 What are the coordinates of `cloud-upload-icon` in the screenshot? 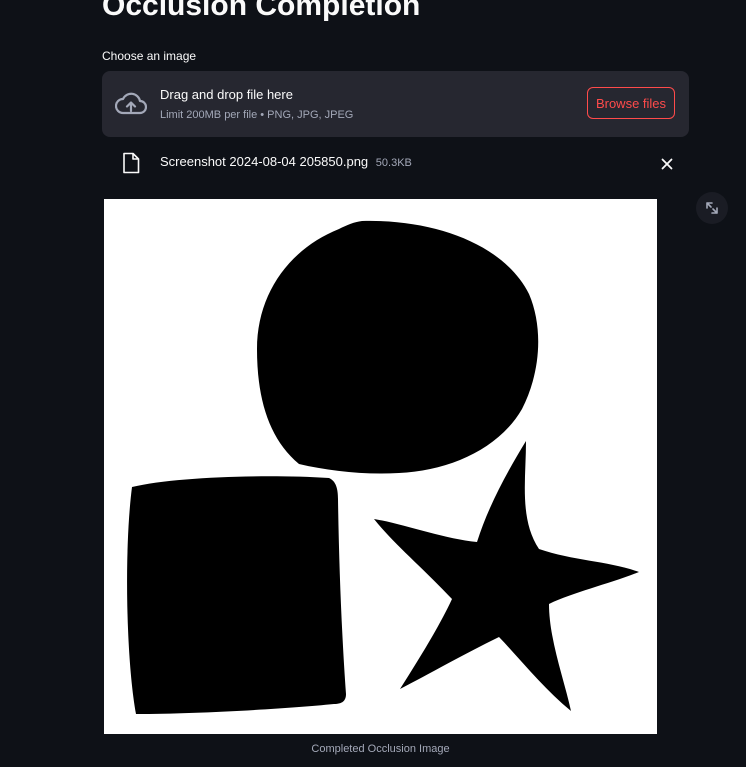 It's located at (131, 103).